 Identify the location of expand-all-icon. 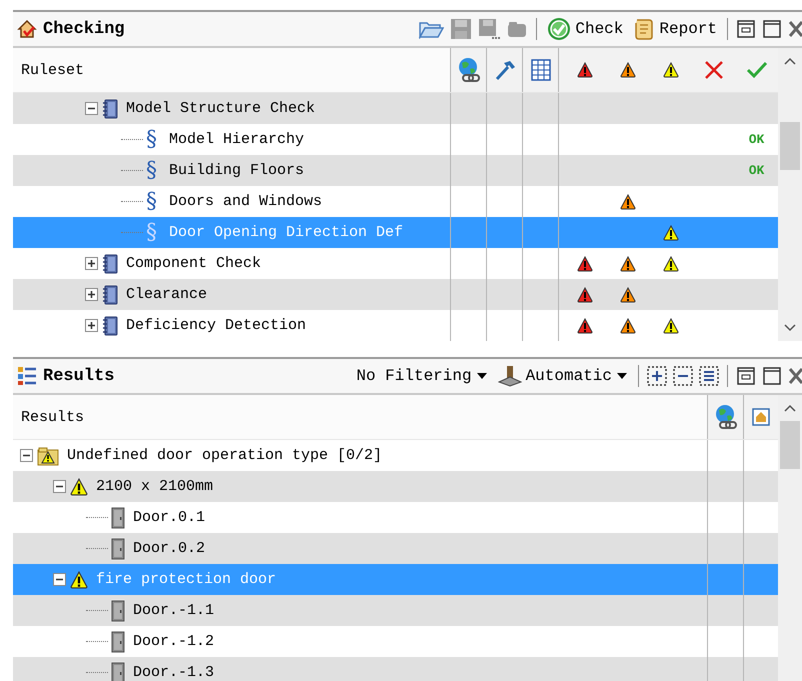
(657, 376).